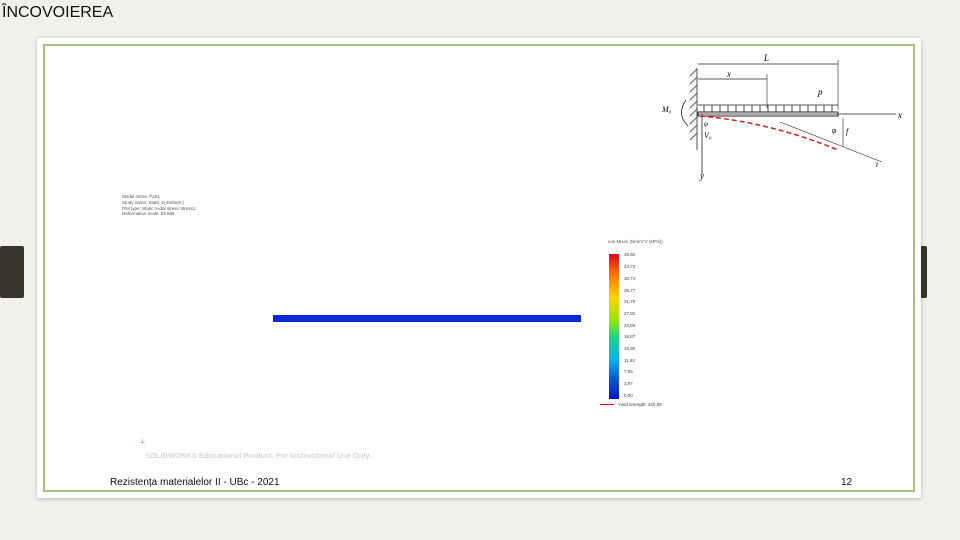 The width and height of the screenshot is (960, 540). I want to click on legend-value: 7,95, so click(628, 371).